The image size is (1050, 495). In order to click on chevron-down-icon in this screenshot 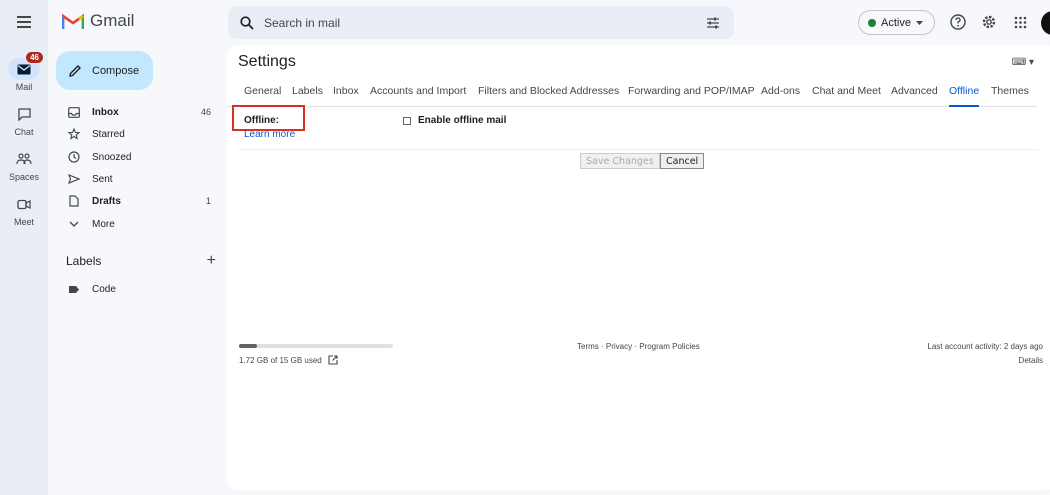, I will do `click(74, 224)`.